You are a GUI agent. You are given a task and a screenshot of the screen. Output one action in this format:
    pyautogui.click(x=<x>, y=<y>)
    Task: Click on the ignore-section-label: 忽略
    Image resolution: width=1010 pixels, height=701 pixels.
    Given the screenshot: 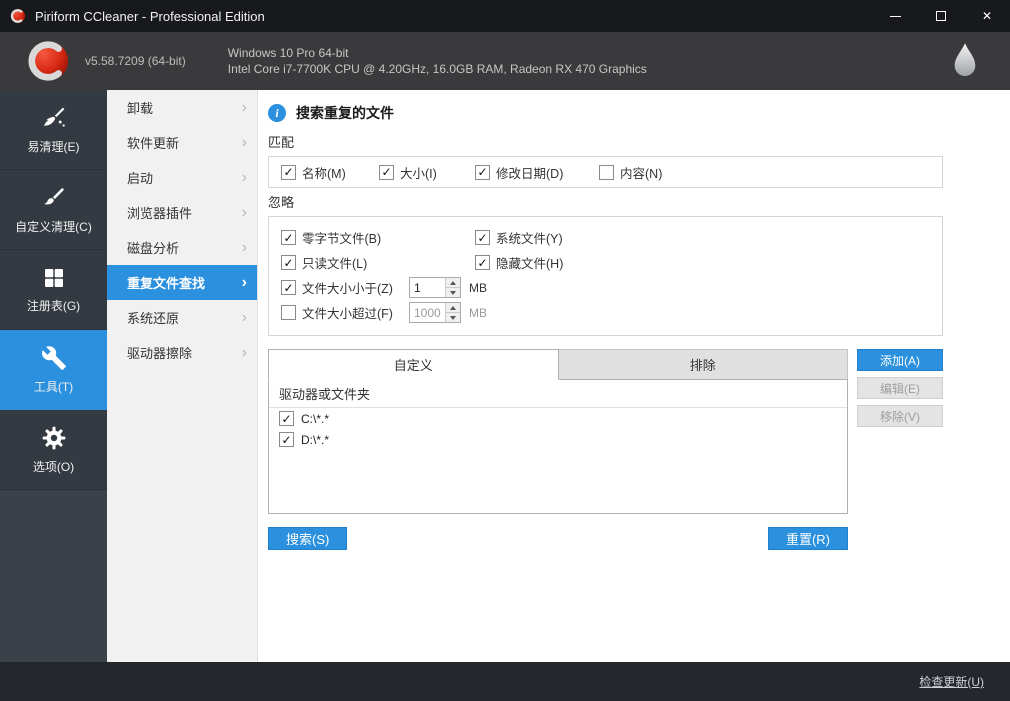 What is the action you would take?
    pyautogui.click(x=281, y=202)
    